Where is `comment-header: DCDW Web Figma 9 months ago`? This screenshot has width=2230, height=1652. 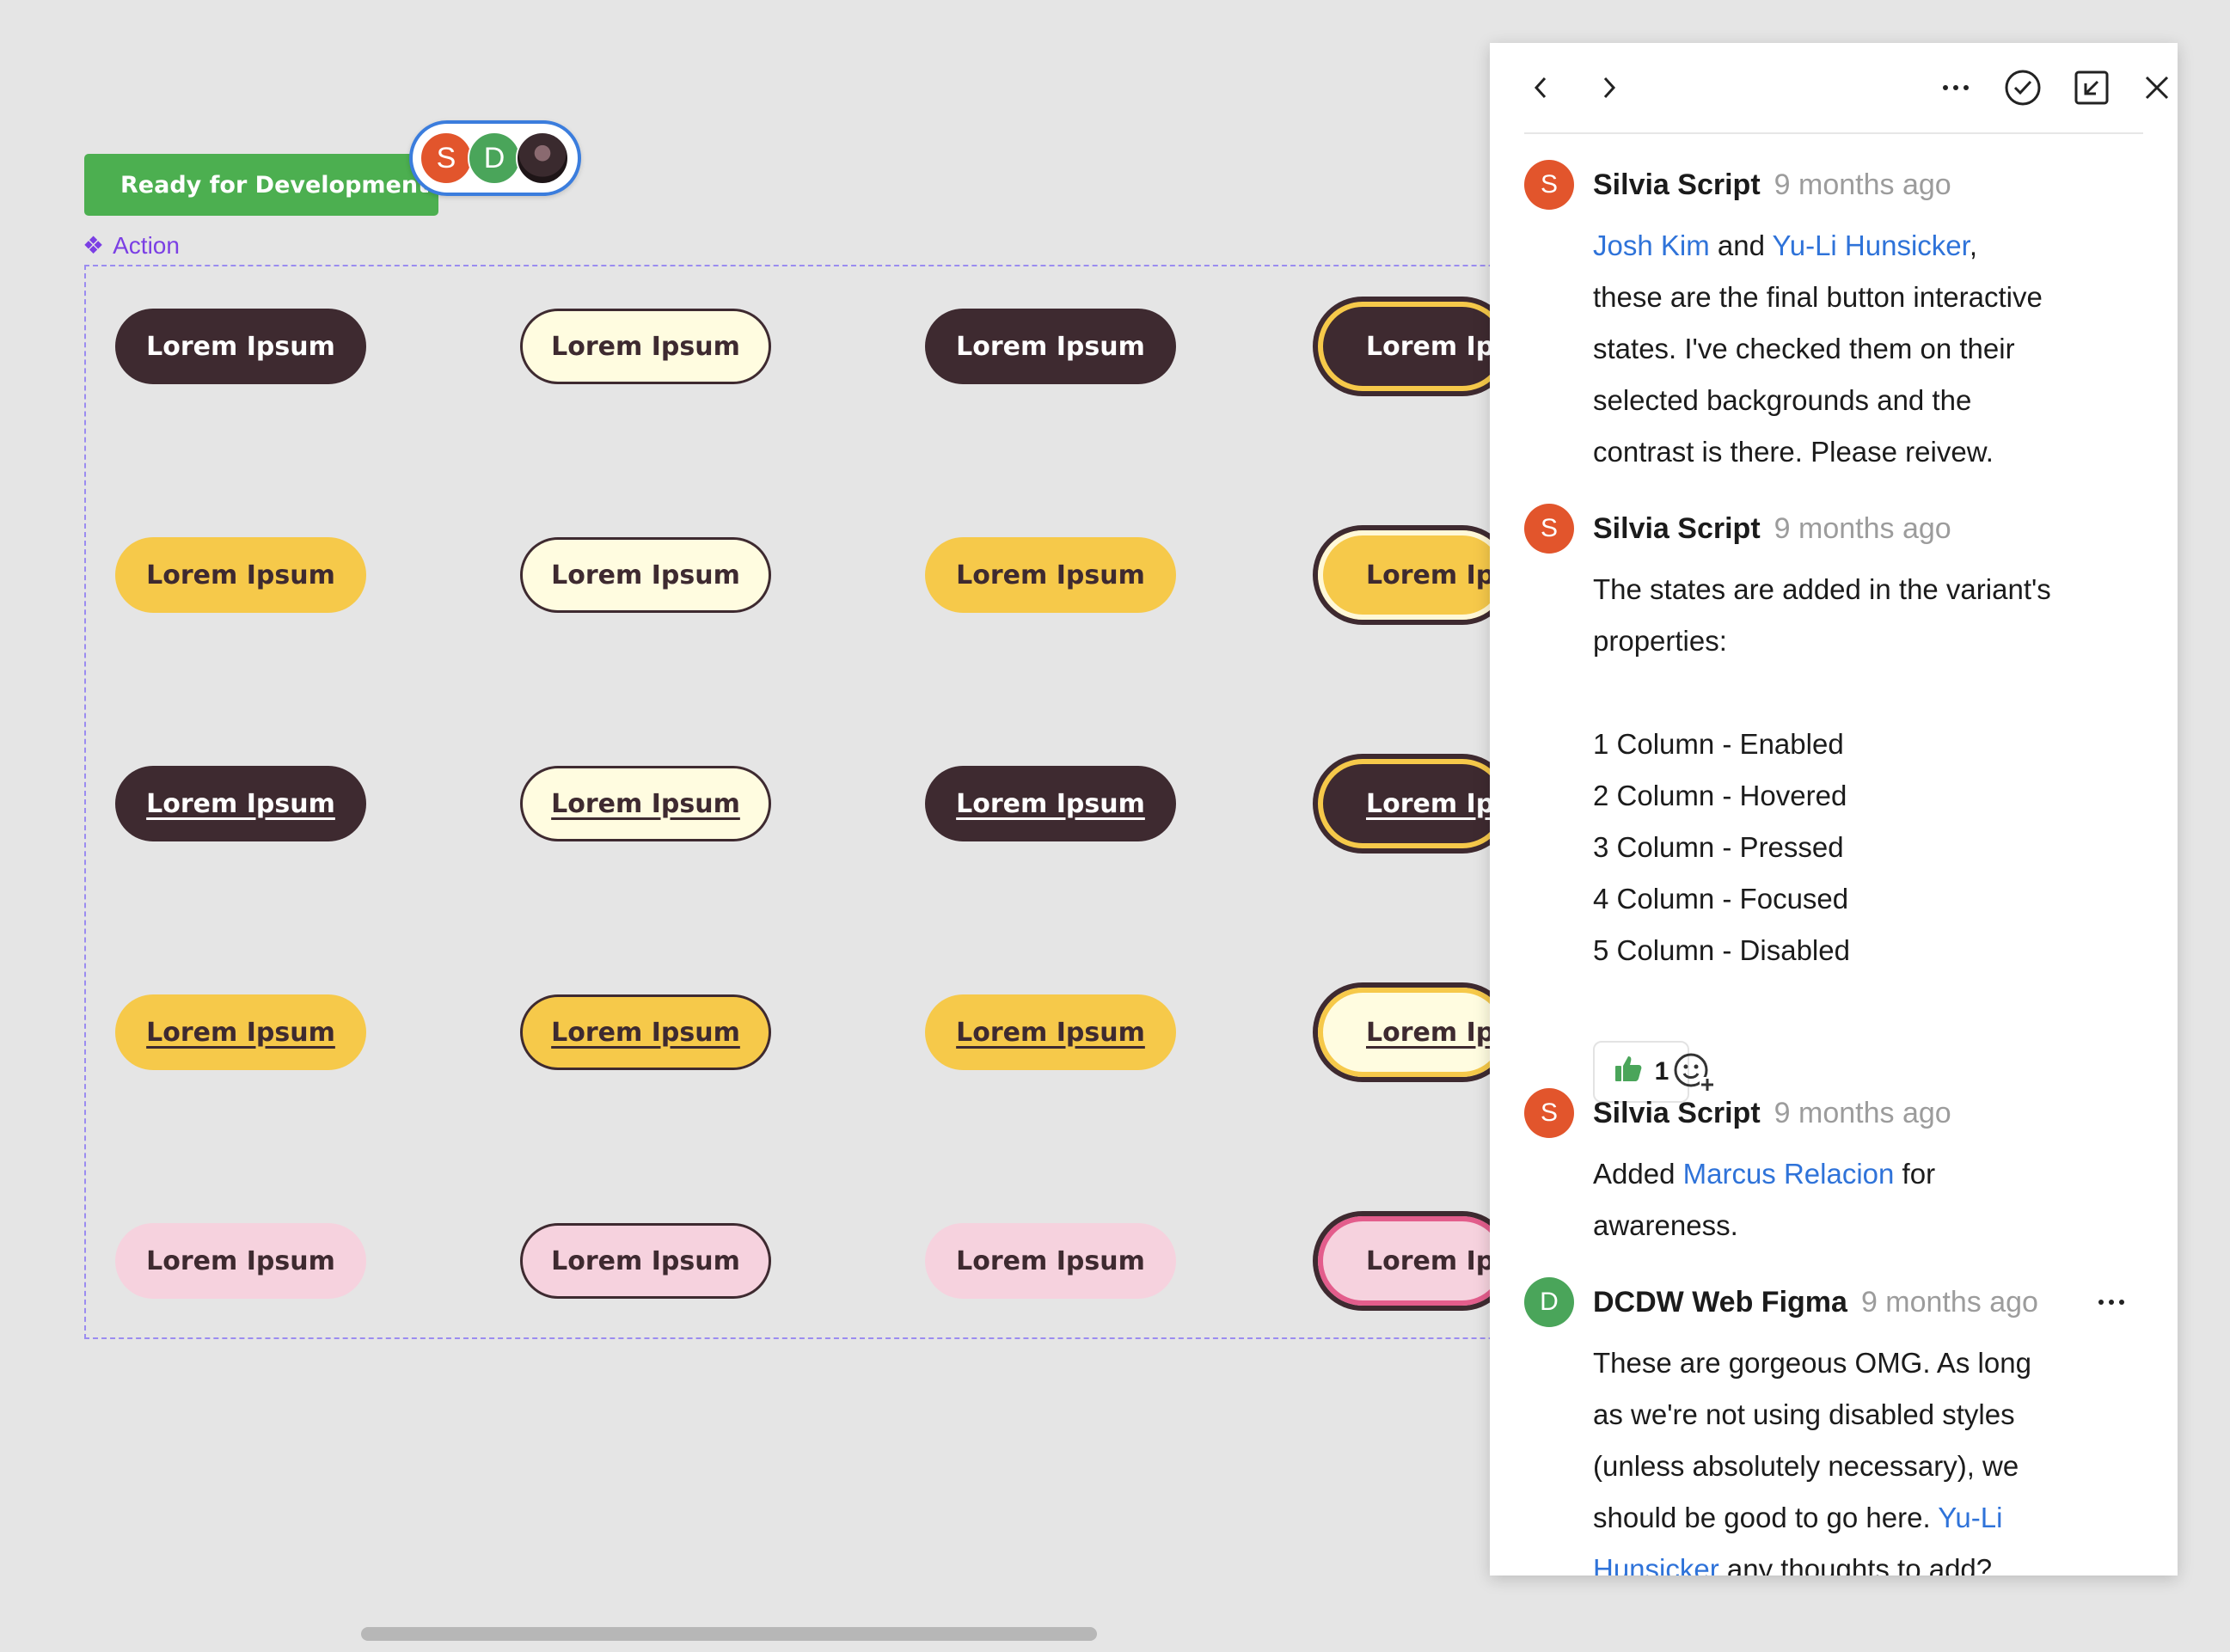
comment-header: DCDW Web Figma 9 months ago is located at coordinates (1816, 1302).